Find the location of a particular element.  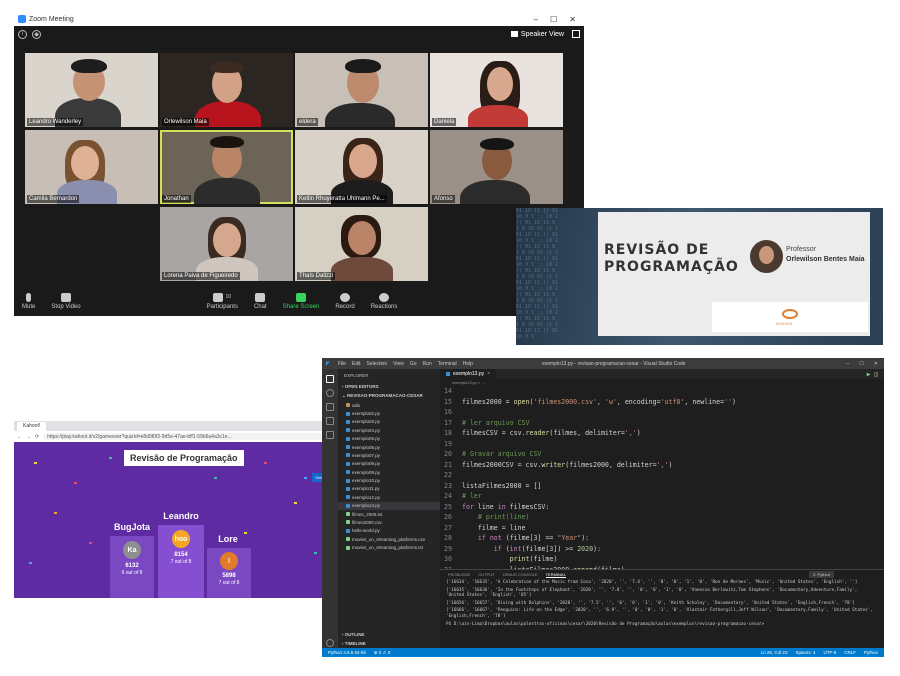

video-tile-active-speaker: Jonathan is located at coordinates (226, 167).